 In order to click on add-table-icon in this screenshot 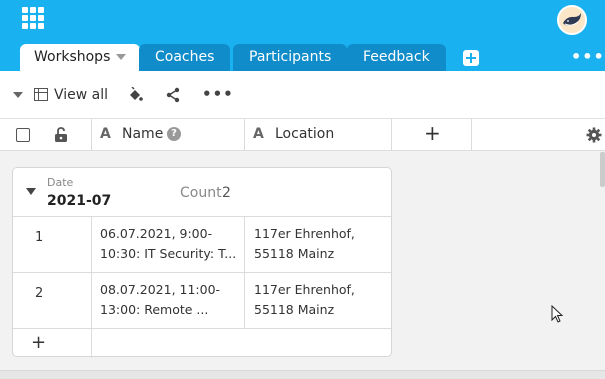, I will do `click(471, 58)`.